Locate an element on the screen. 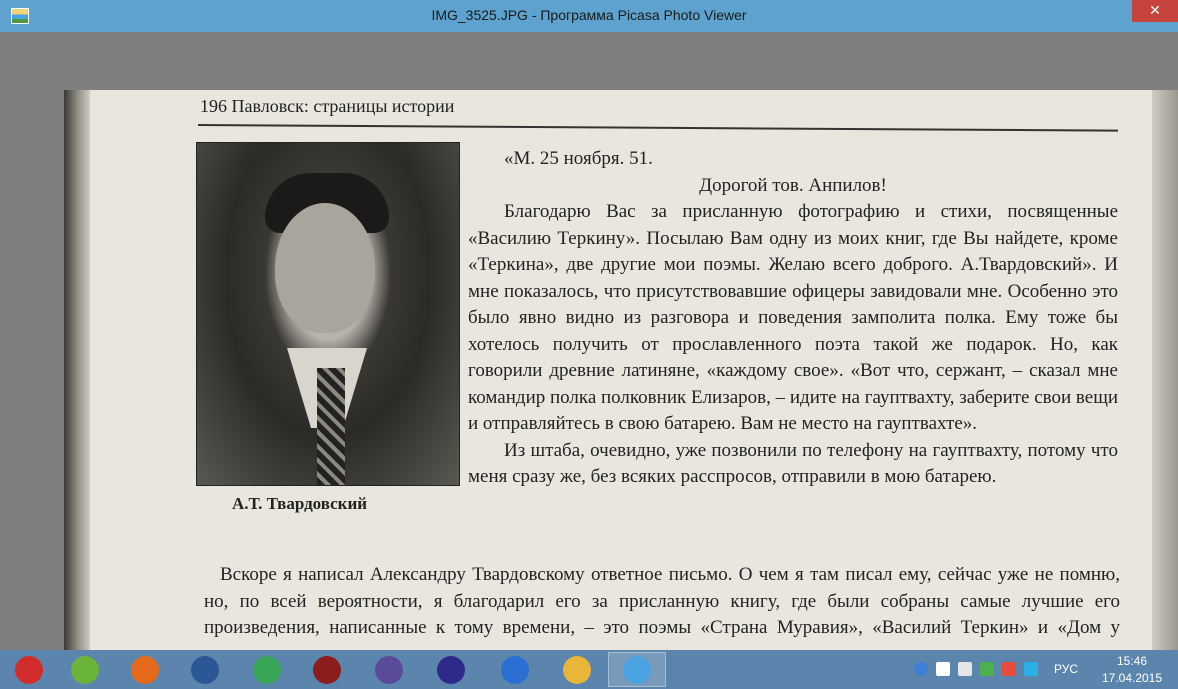  taskbar-button-shield-game is located at coordinates (389, 669).